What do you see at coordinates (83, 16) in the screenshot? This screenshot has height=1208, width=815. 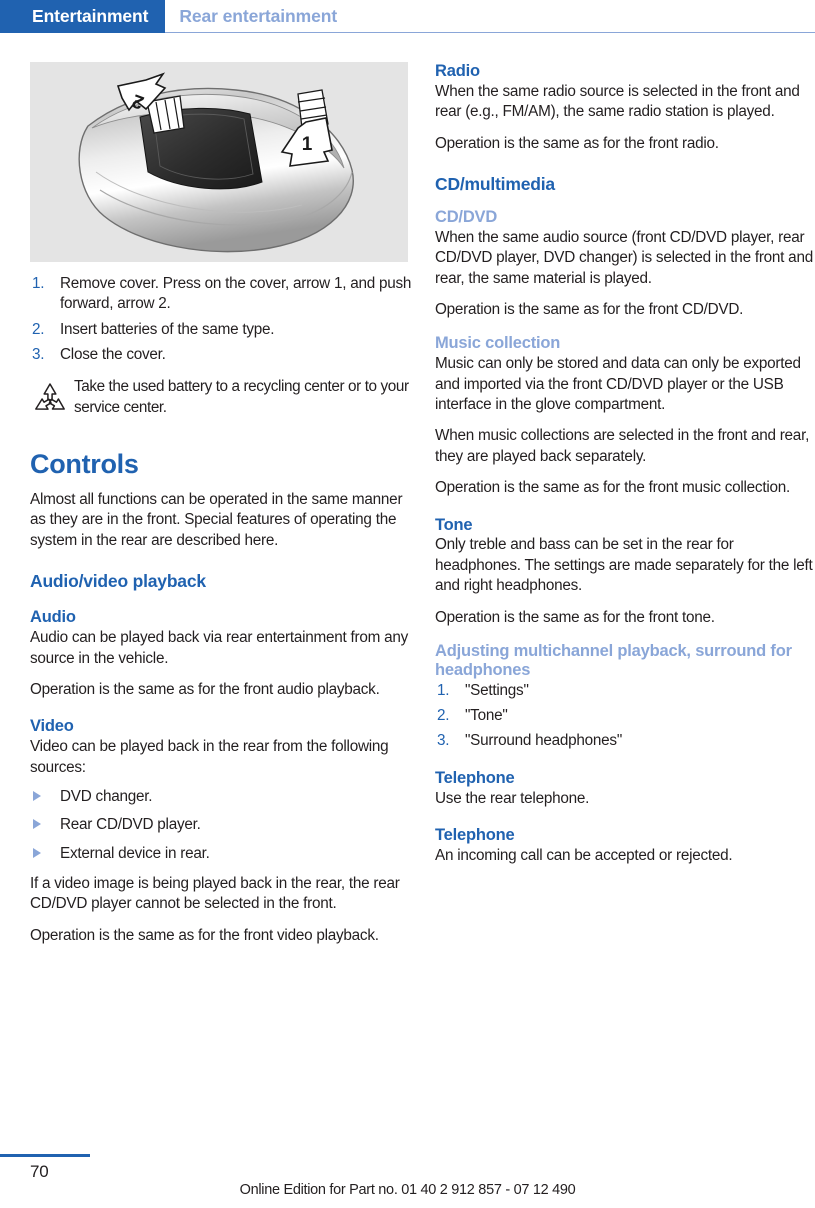 I see `header-chapter-tab: Entertainment` at bounding box center [83, 16].